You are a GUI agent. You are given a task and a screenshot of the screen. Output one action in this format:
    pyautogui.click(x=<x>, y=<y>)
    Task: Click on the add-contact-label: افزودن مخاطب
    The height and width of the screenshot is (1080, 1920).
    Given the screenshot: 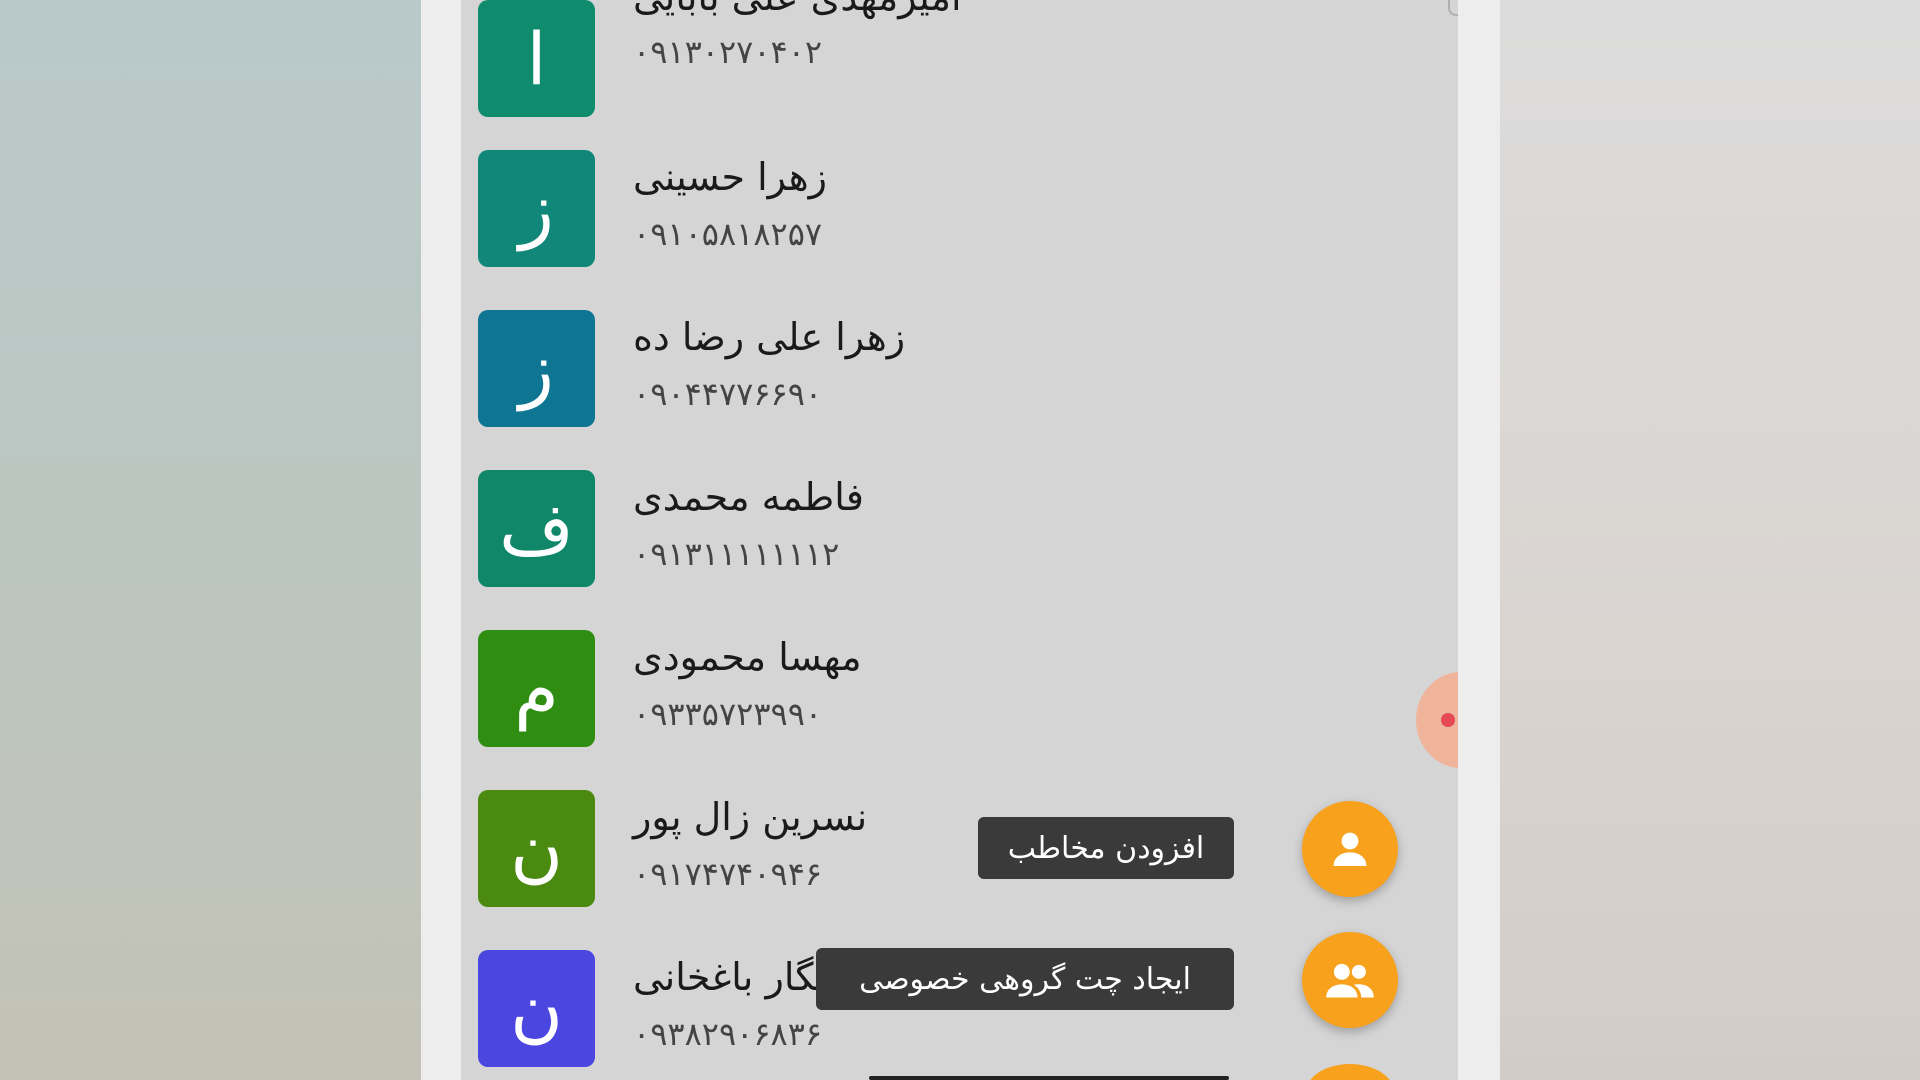 What is the action you would take?
    pyautogui.click(x=1106, y=848)
    